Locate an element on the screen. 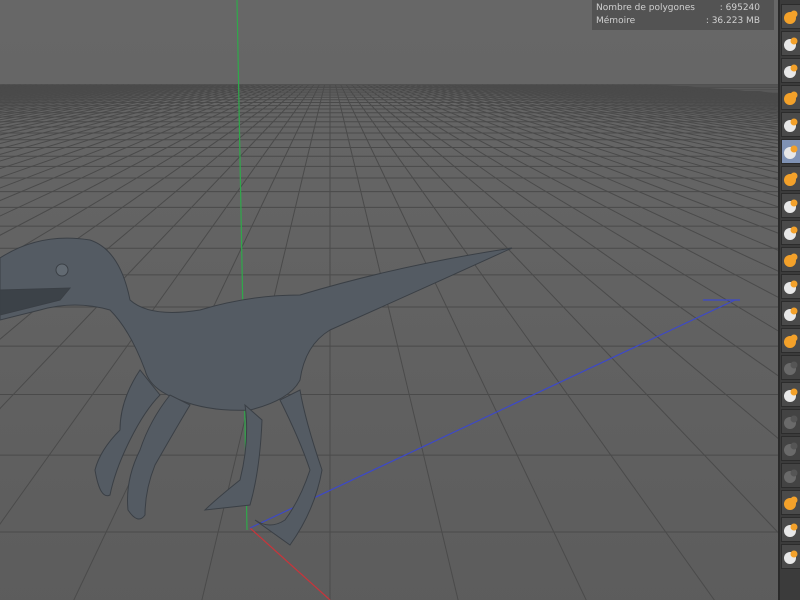 The image size is (800, 600). stat-label: Nombre de polygones is located at coordinates (645, 8).